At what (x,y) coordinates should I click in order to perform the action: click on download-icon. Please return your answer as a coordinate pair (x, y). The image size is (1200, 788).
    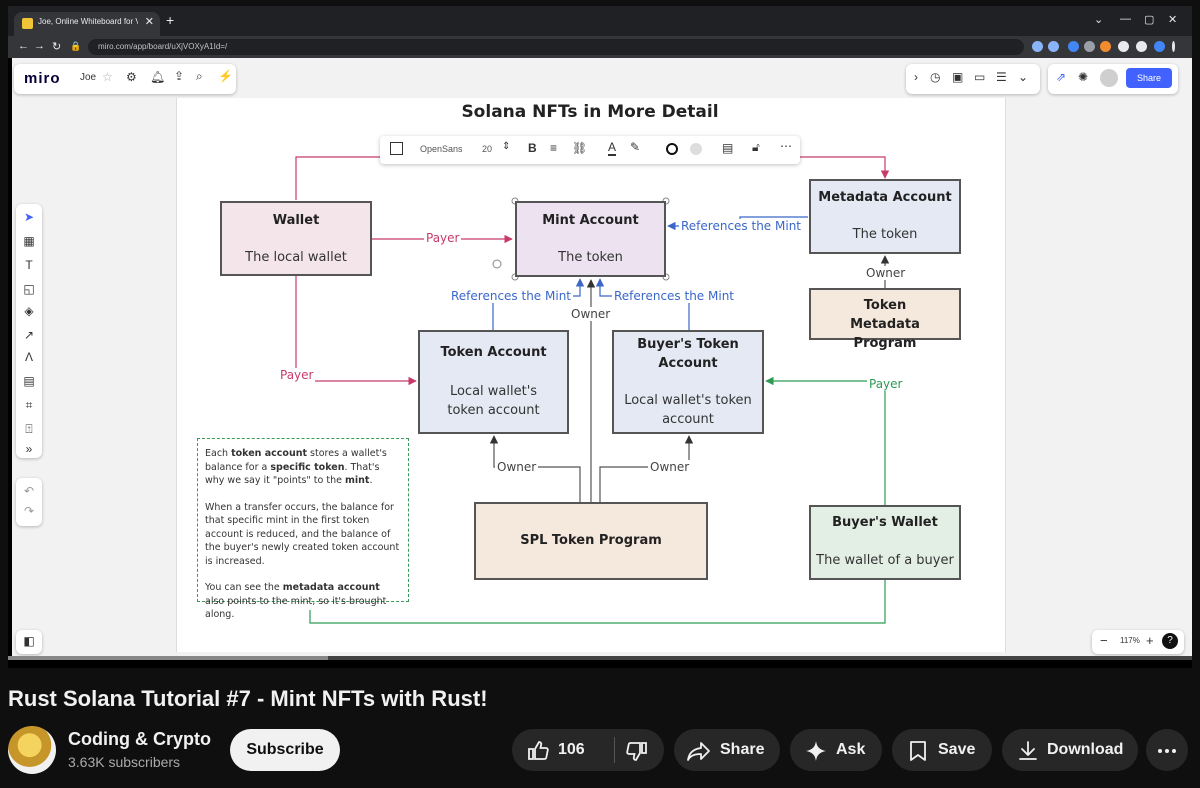
    Looking at the image, I should click on (1028, 750).